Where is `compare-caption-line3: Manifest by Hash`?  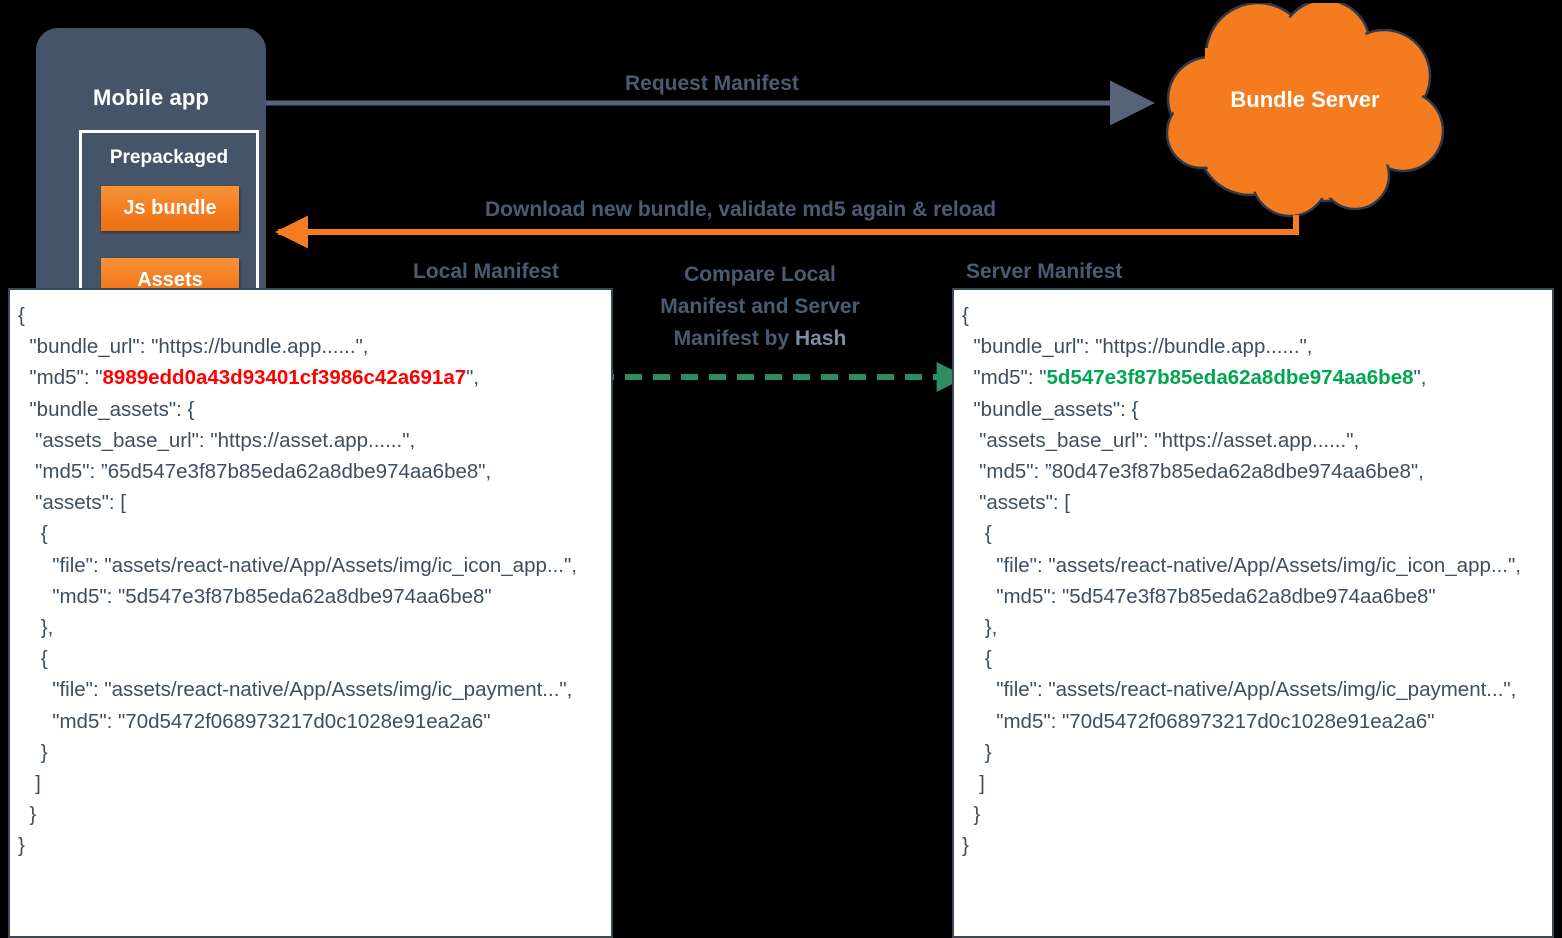
compare-caption-line3: Manifest by Hash is located at coordinates (760, 339).